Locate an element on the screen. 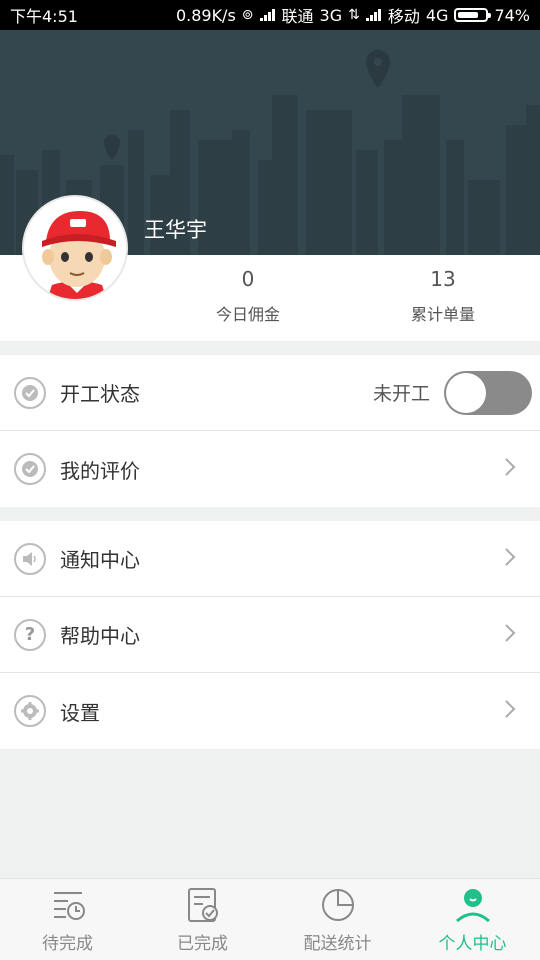 The image size is (540, 960). row-label: 通知中心 is located at coordinates (100, 560).